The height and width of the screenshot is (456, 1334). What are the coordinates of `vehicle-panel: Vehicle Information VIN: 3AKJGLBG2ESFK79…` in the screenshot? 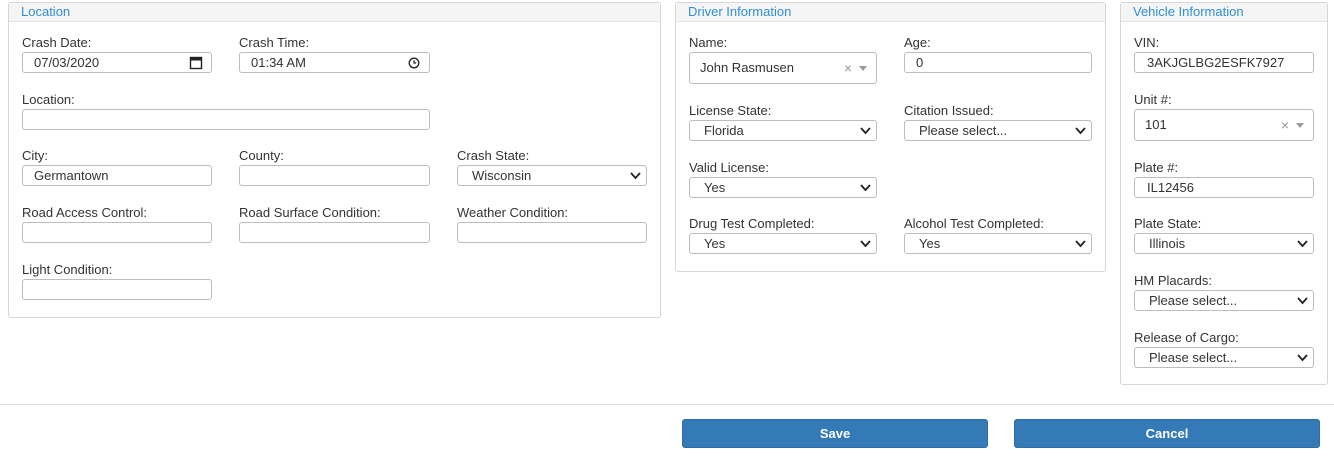 It's located at (1224, 193).